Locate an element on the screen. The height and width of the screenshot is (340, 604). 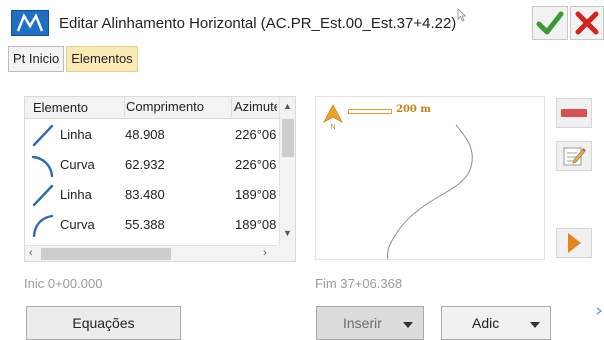
close-x-icon is located at coordinates (587, 23).